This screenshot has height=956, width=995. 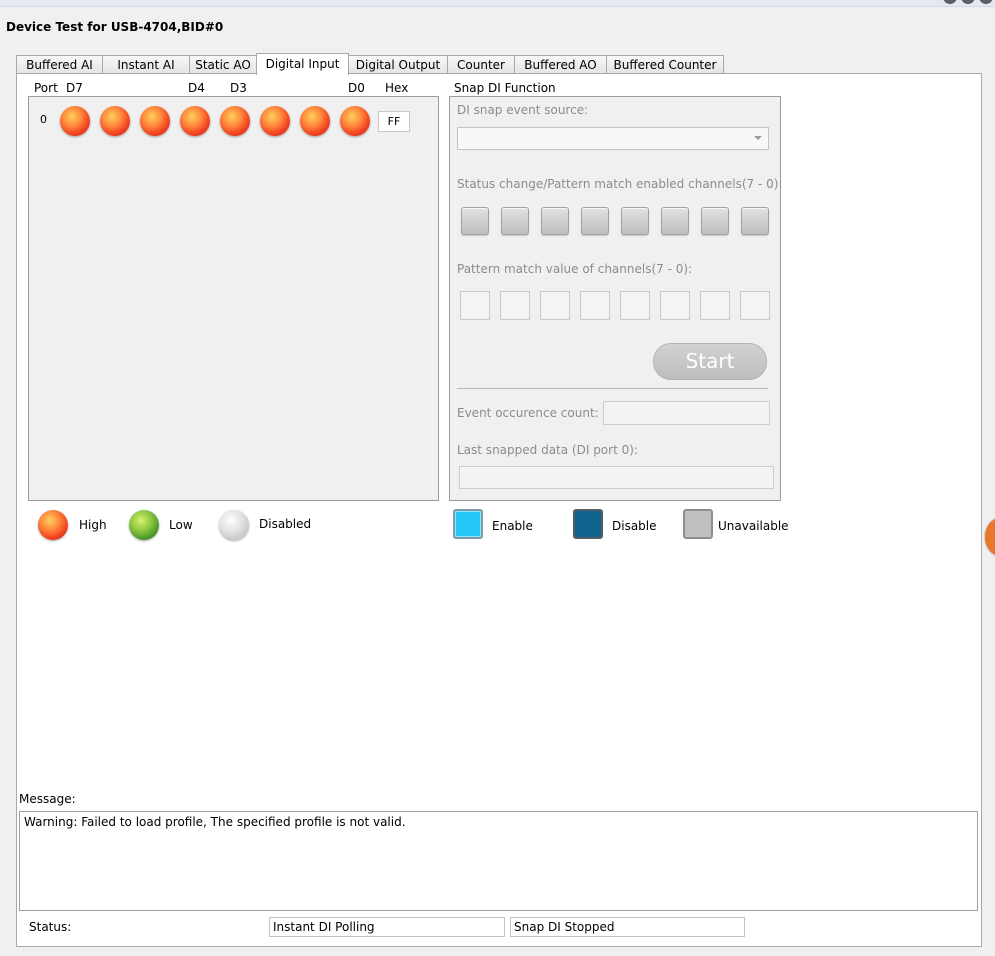 What do you see at coordinates (634, 526) in the screenshot?
I see `legend-disable-label: Disable` at bounding box center [634, 526].